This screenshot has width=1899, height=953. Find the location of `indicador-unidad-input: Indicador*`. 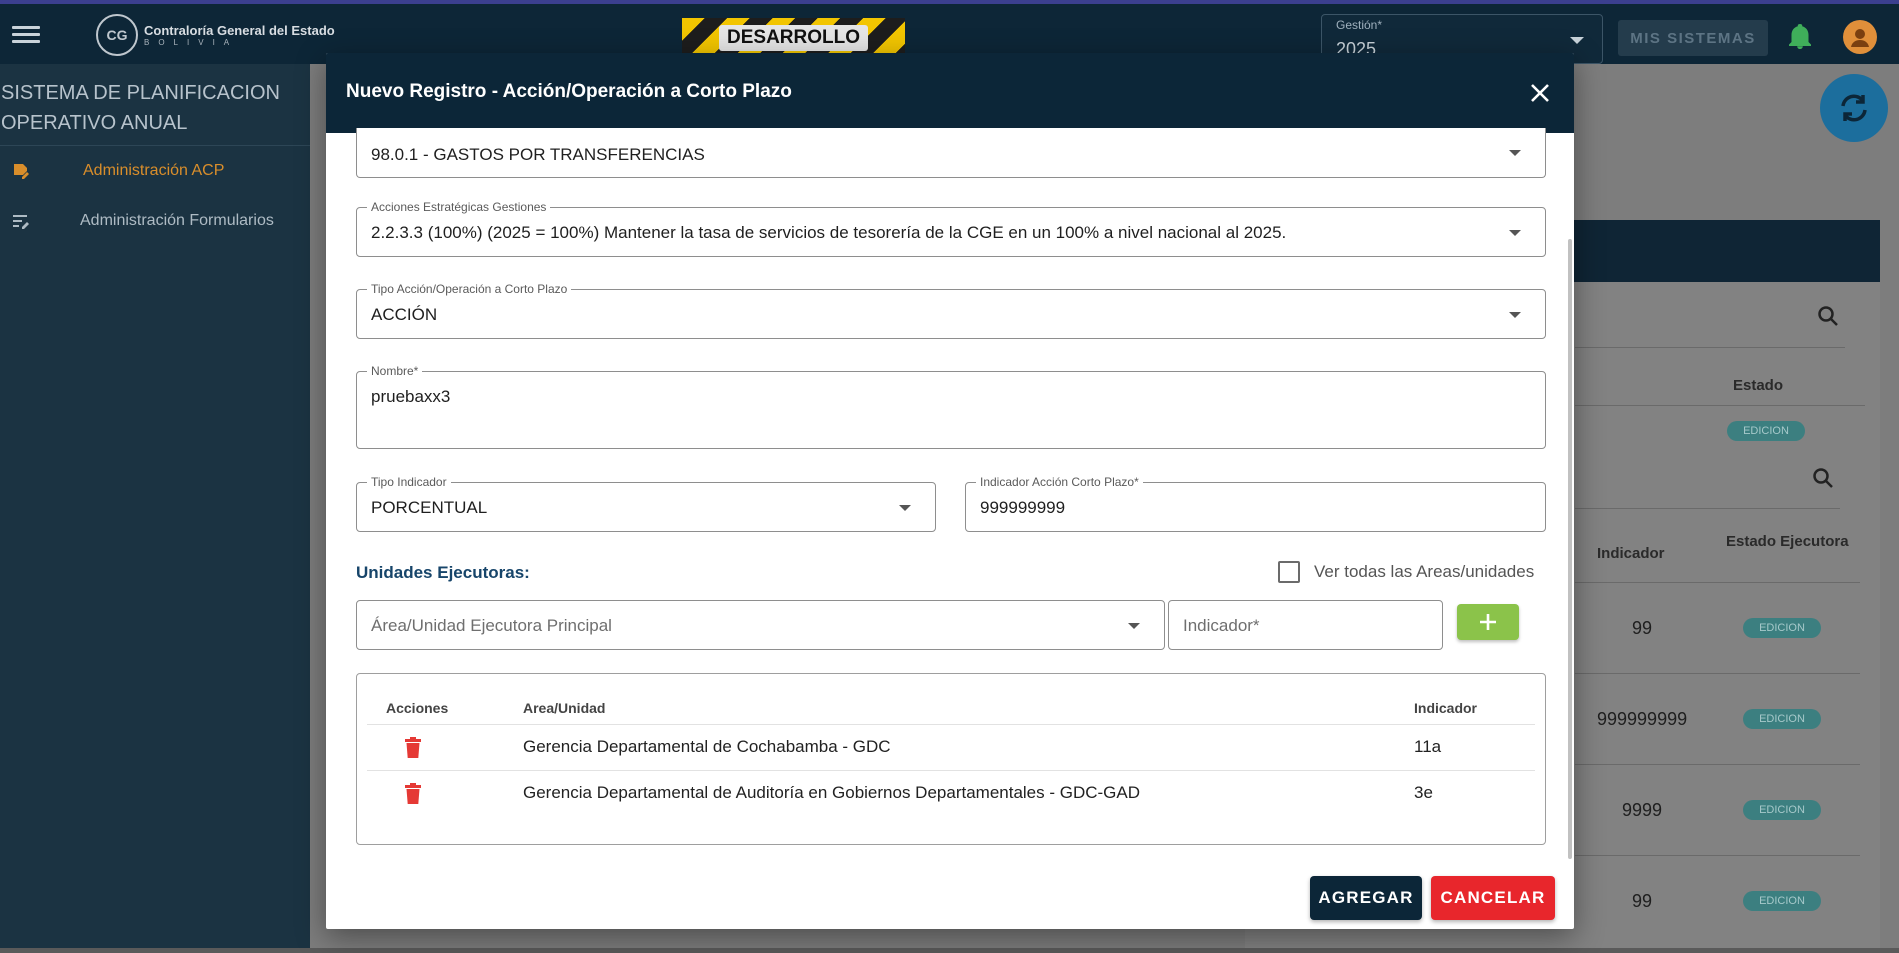

indicador-unidad-input: Indicador* is located at coordinates (1305, 625).